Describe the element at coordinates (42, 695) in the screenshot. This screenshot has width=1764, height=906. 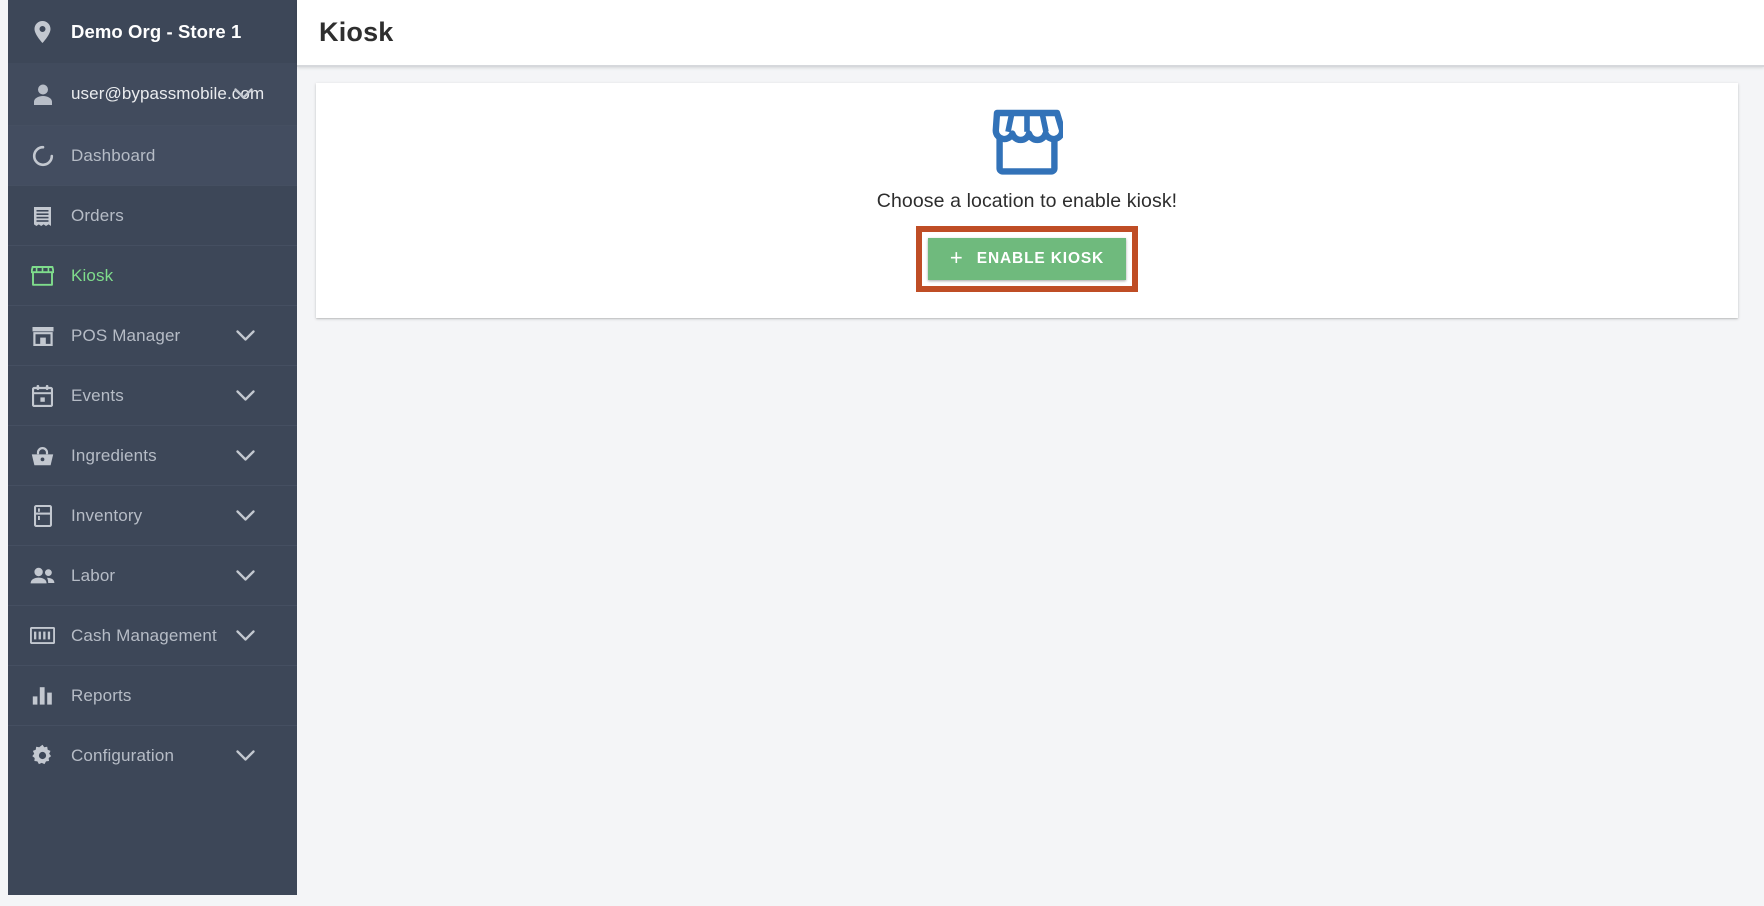
I see `bar-chart-icon` at that location.